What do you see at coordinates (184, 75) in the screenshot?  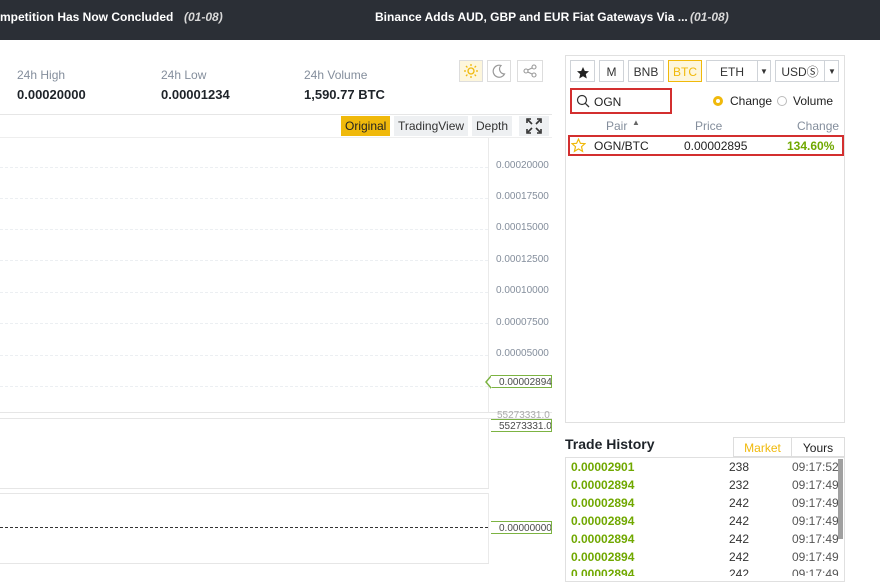 I see `stat-low-label: 24h Low` at bounding box center [184, 75].